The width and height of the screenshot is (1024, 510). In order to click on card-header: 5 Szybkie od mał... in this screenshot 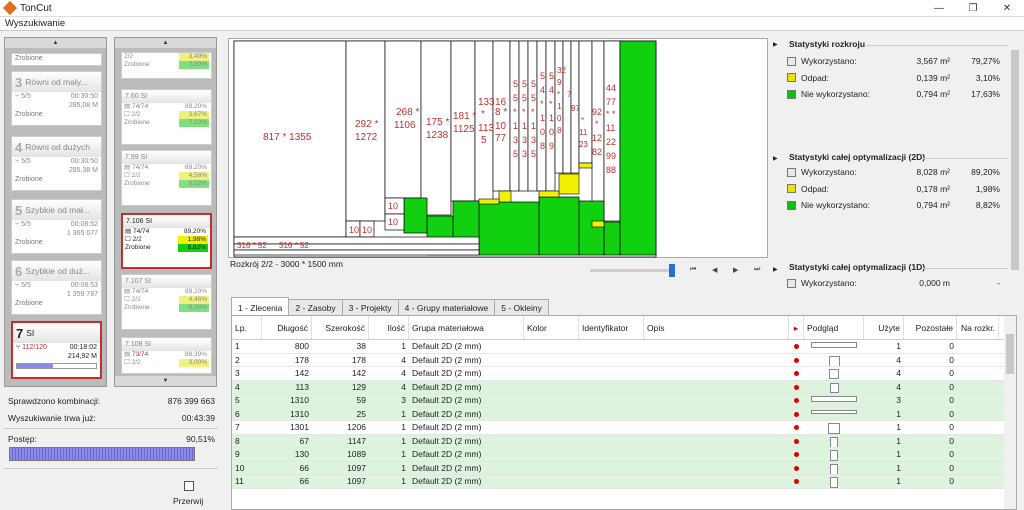, I will do `click(56, 210)`.